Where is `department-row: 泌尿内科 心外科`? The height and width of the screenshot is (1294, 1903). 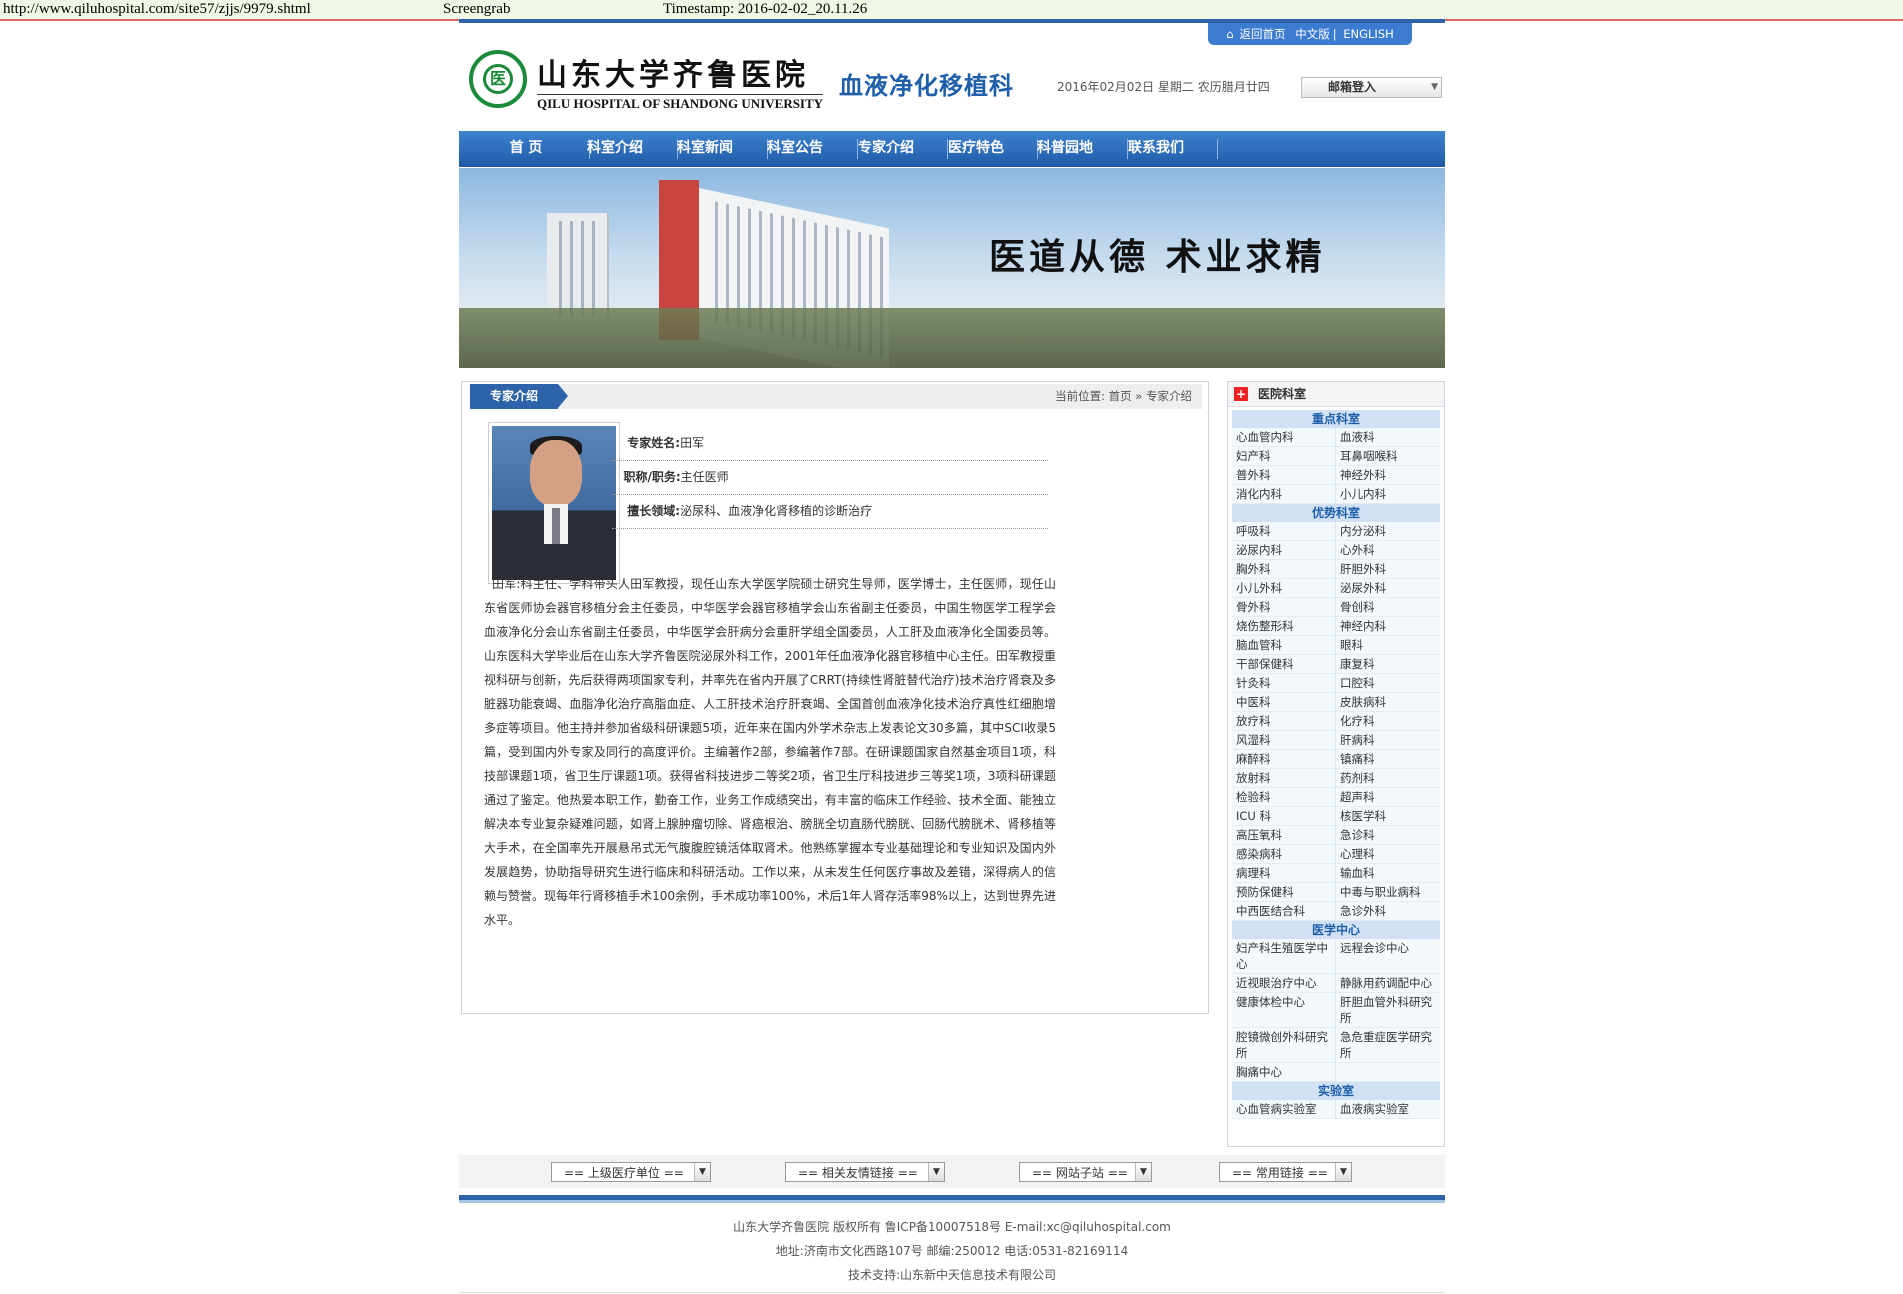
department-row: 泌尿内科 心外科 is located at coordinates (1336, 550).